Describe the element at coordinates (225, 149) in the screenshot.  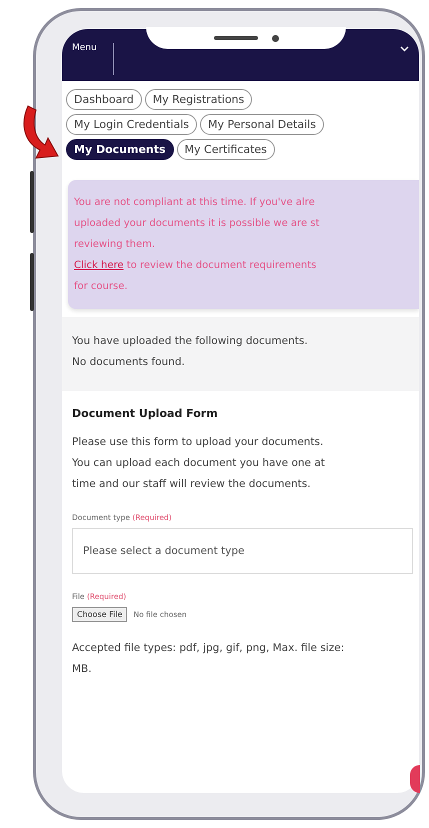
I see `nav-tab: My Certificates` at that location.